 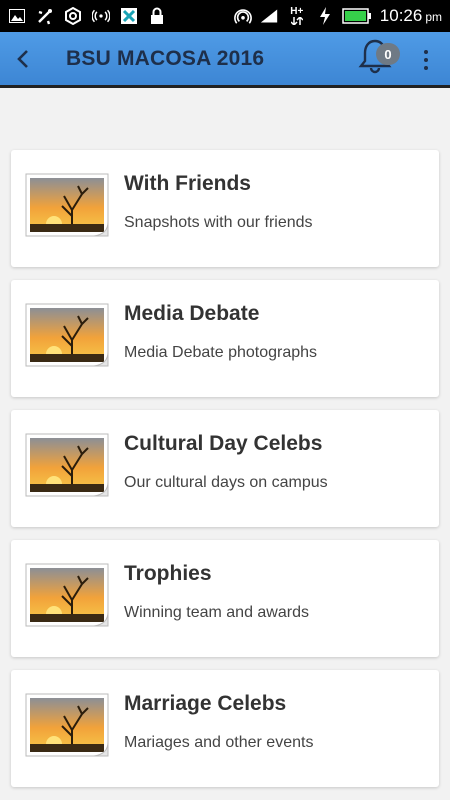 I want to click on page-title: BSU MACOSA 2016, so click(x=165, y=58).